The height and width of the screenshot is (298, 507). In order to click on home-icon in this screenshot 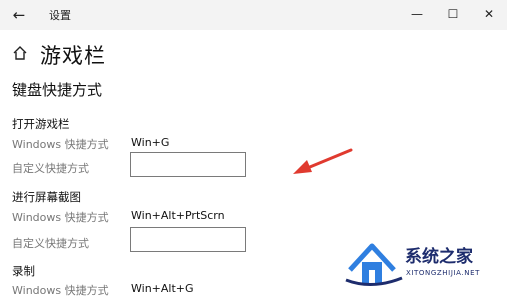, I will do `click(20, 53)`.